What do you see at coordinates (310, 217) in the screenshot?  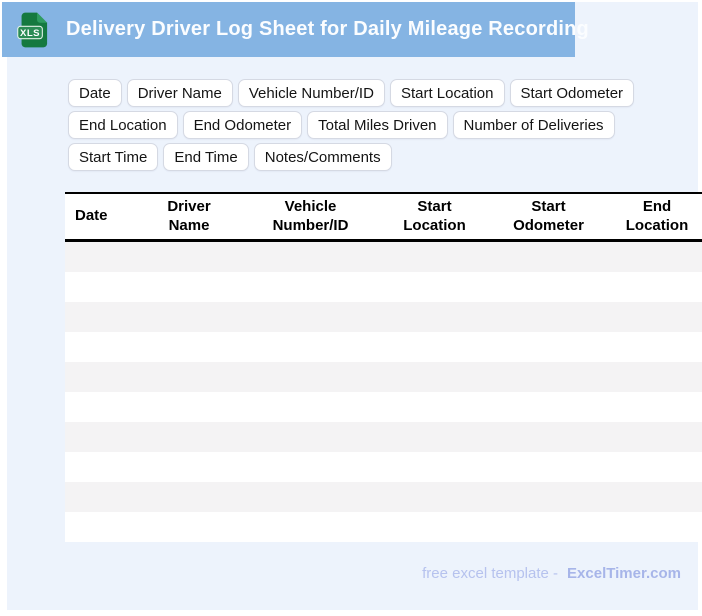 I see `column-header: Vehicle Number/ID` at bounding box center [310, 217].